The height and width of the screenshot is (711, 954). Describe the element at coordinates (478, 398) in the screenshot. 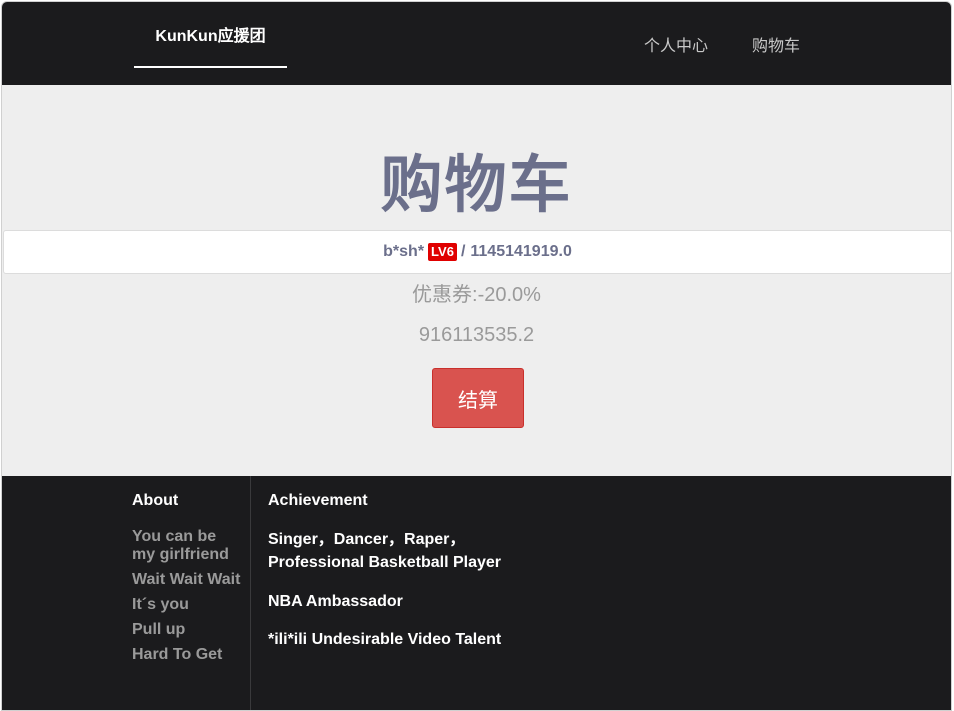

I see `checkout-button: 结算` at that location.